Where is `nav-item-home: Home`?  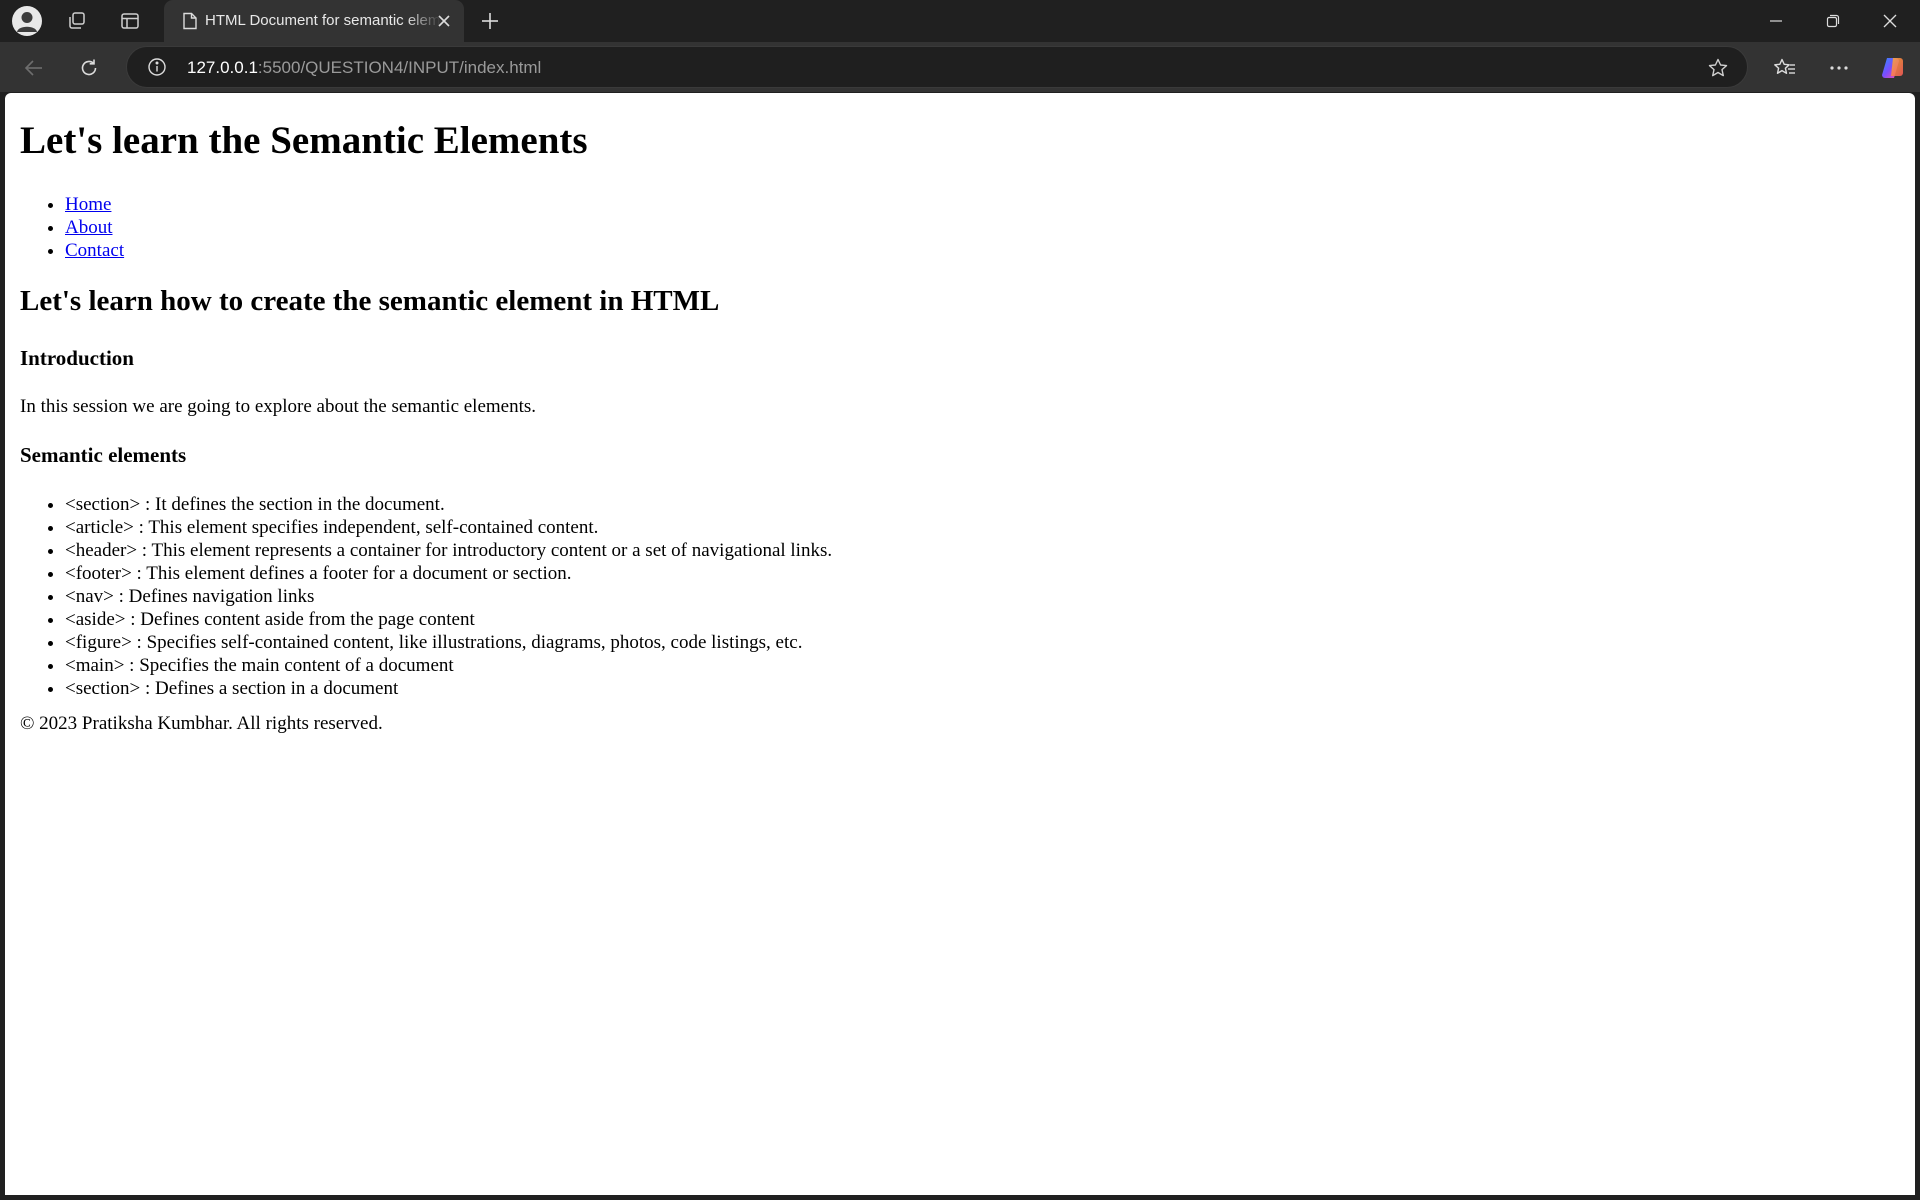 nav-item-home: Home is located at coordinates (94, 204).